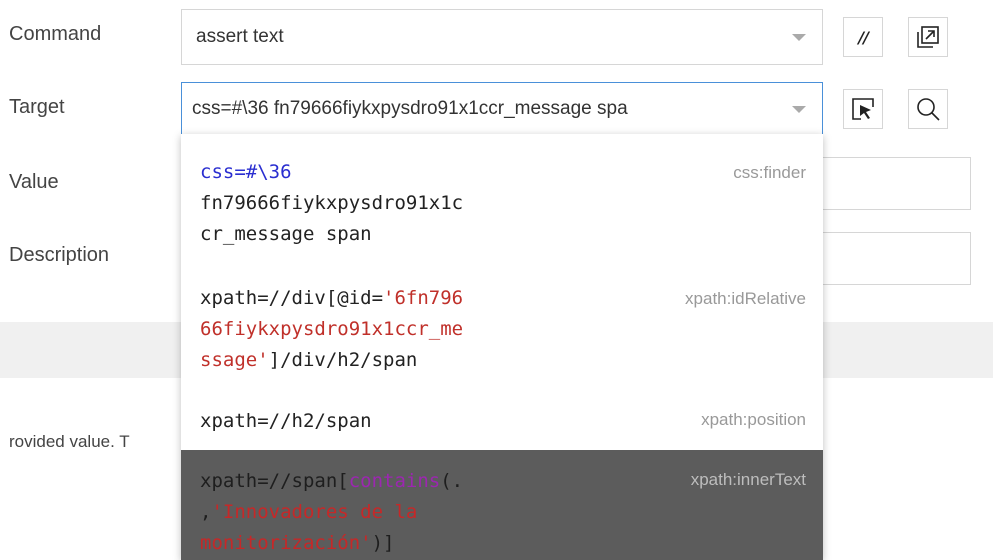 The width and height of the screenshot is (993, 560). What do you see at coordinates (55, 34) in the screenshot?
I see `command-label: Command` at bounding box center [55, 34].